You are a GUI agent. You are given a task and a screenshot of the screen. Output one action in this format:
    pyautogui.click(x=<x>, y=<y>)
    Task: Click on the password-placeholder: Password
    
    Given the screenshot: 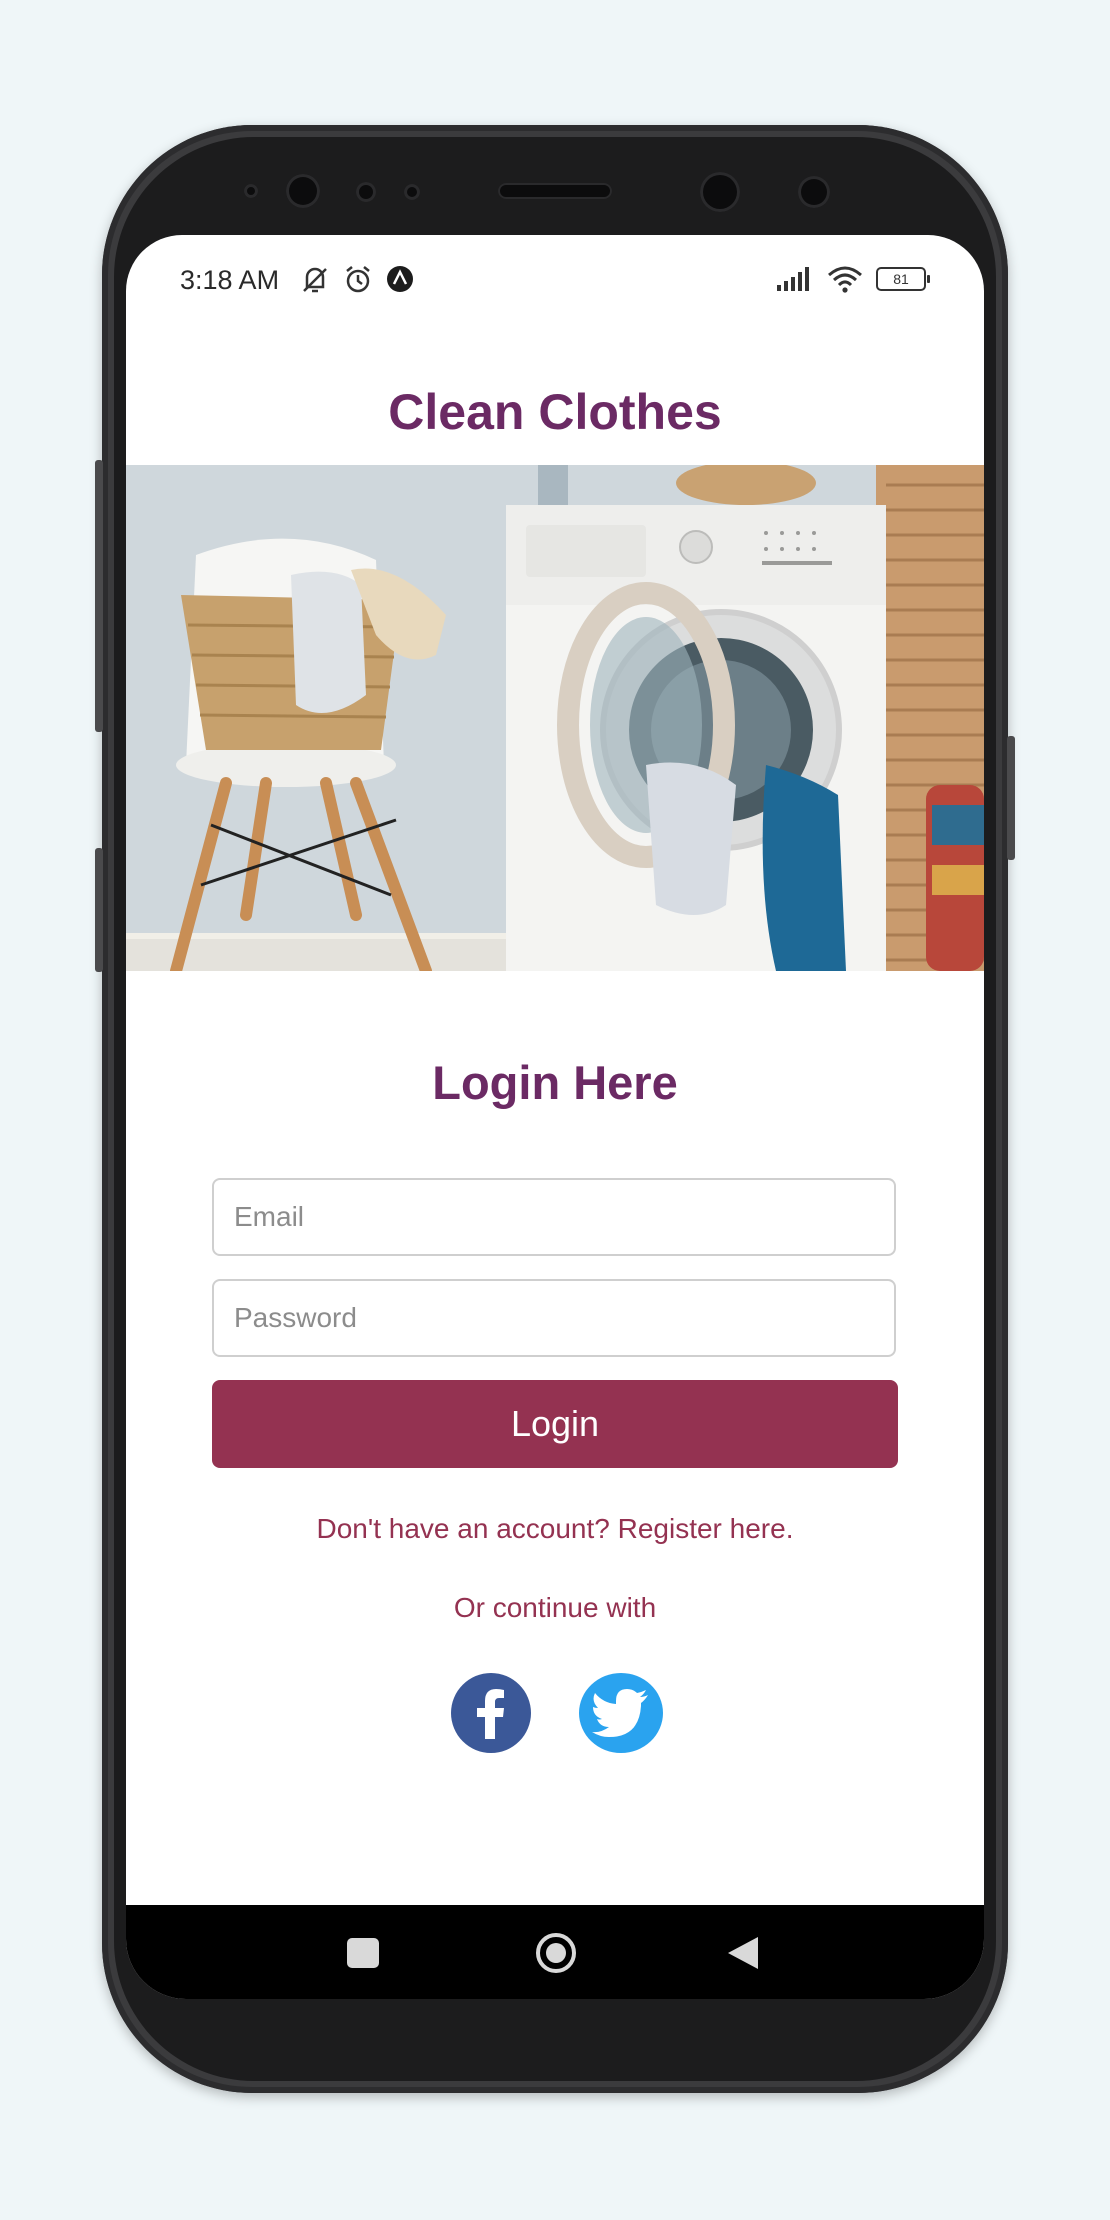 What is the action you would take?
    pyautogui.click(x=295, y=1317)
    